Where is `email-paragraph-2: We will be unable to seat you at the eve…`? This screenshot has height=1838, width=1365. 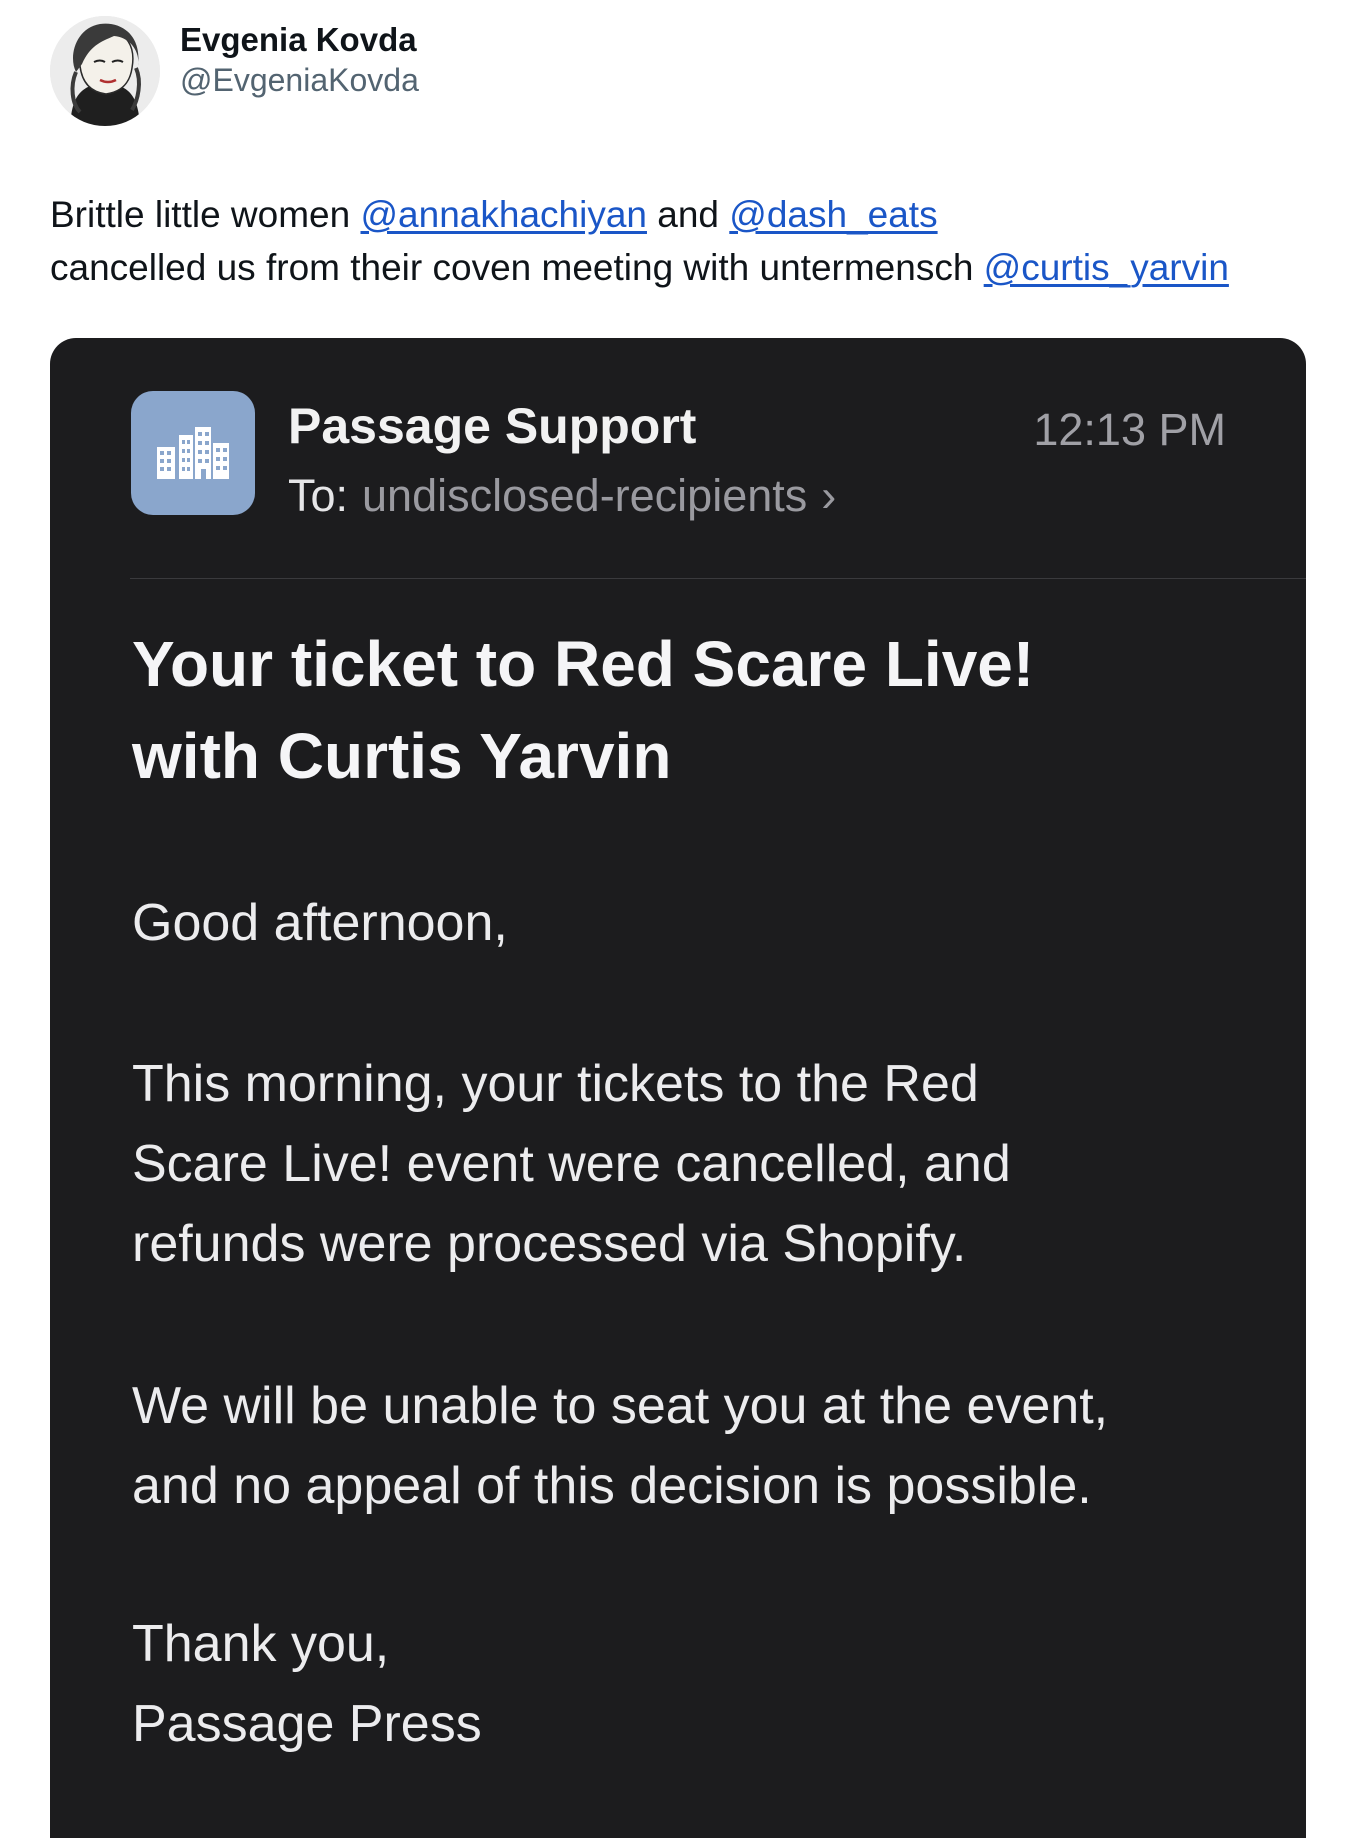
email-paragraph-2: We will be unable to seat you at the eve… is located at coordinates (692, 1446).